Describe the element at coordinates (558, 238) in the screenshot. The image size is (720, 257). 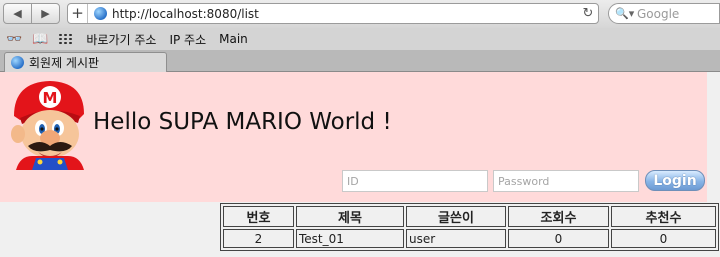
I see `post-views: 0` at that location.